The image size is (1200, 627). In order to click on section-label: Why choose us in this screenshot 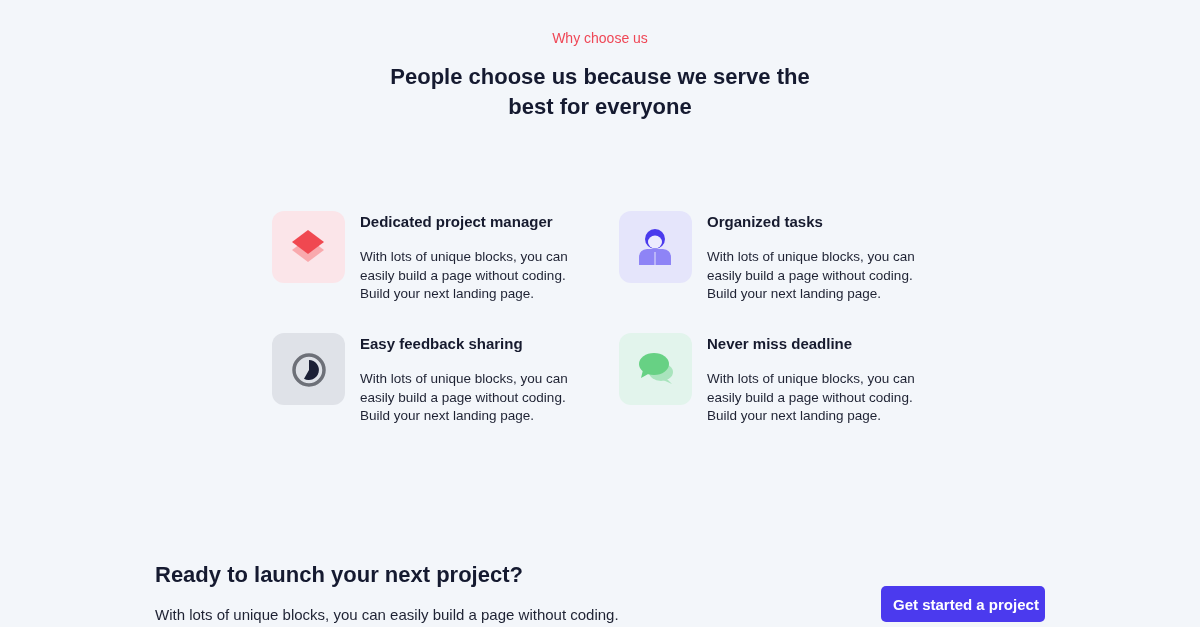, I will do `click(600, 38)`.